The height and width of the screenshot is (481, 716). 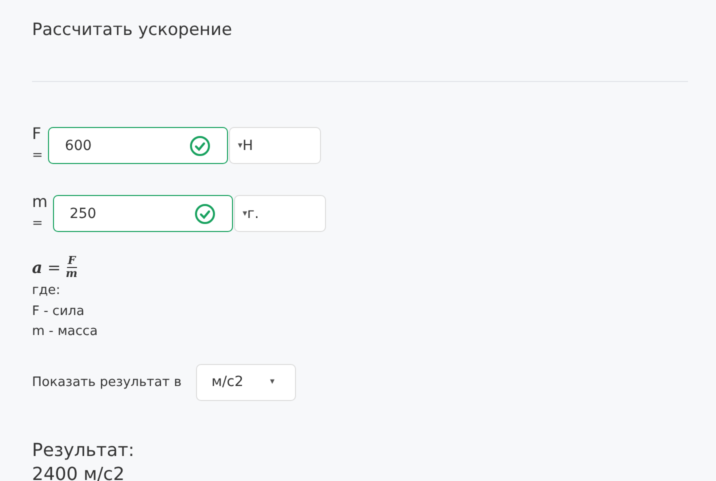 I want to click on legend-text: F - сила, so click(x=59, y=311).